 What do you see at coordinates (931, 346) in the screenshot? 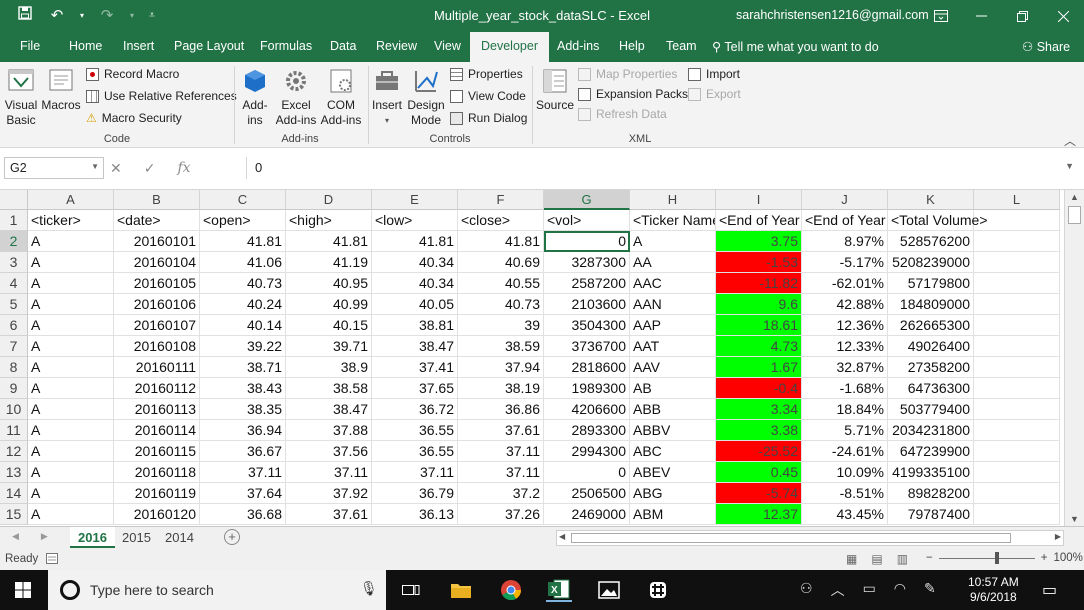
I see `cell-k7: 49026400` at bounding box center [931, 346].